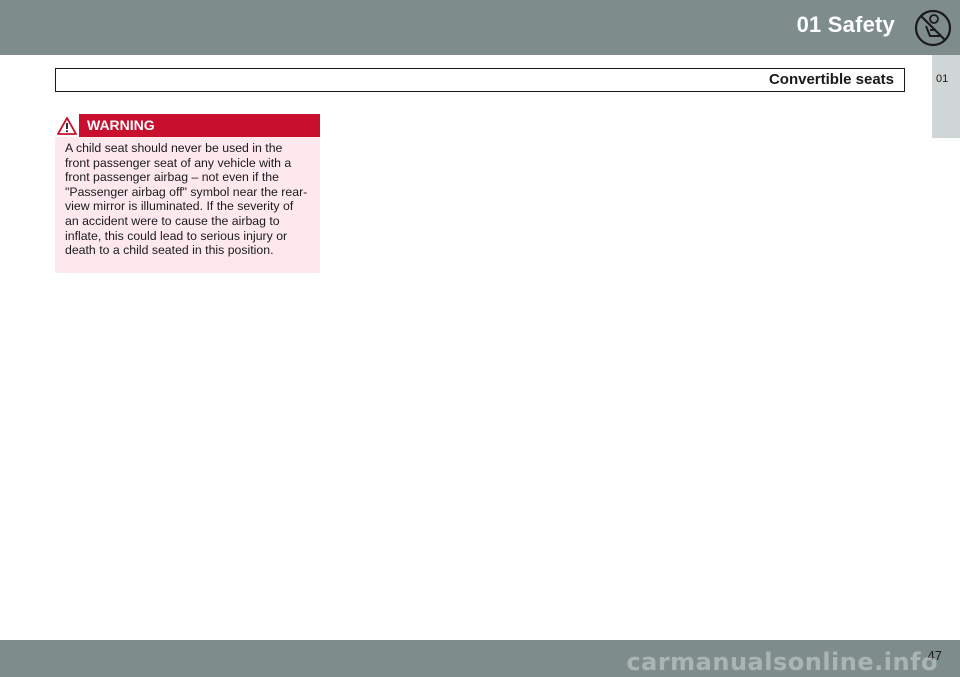 Image resolution: width=960 pixels, height=677 pixels. What do you see at coordinates (67, 125) in the screenshot?
I see `warning-triangle-icon` at bounding box center [67, 125].